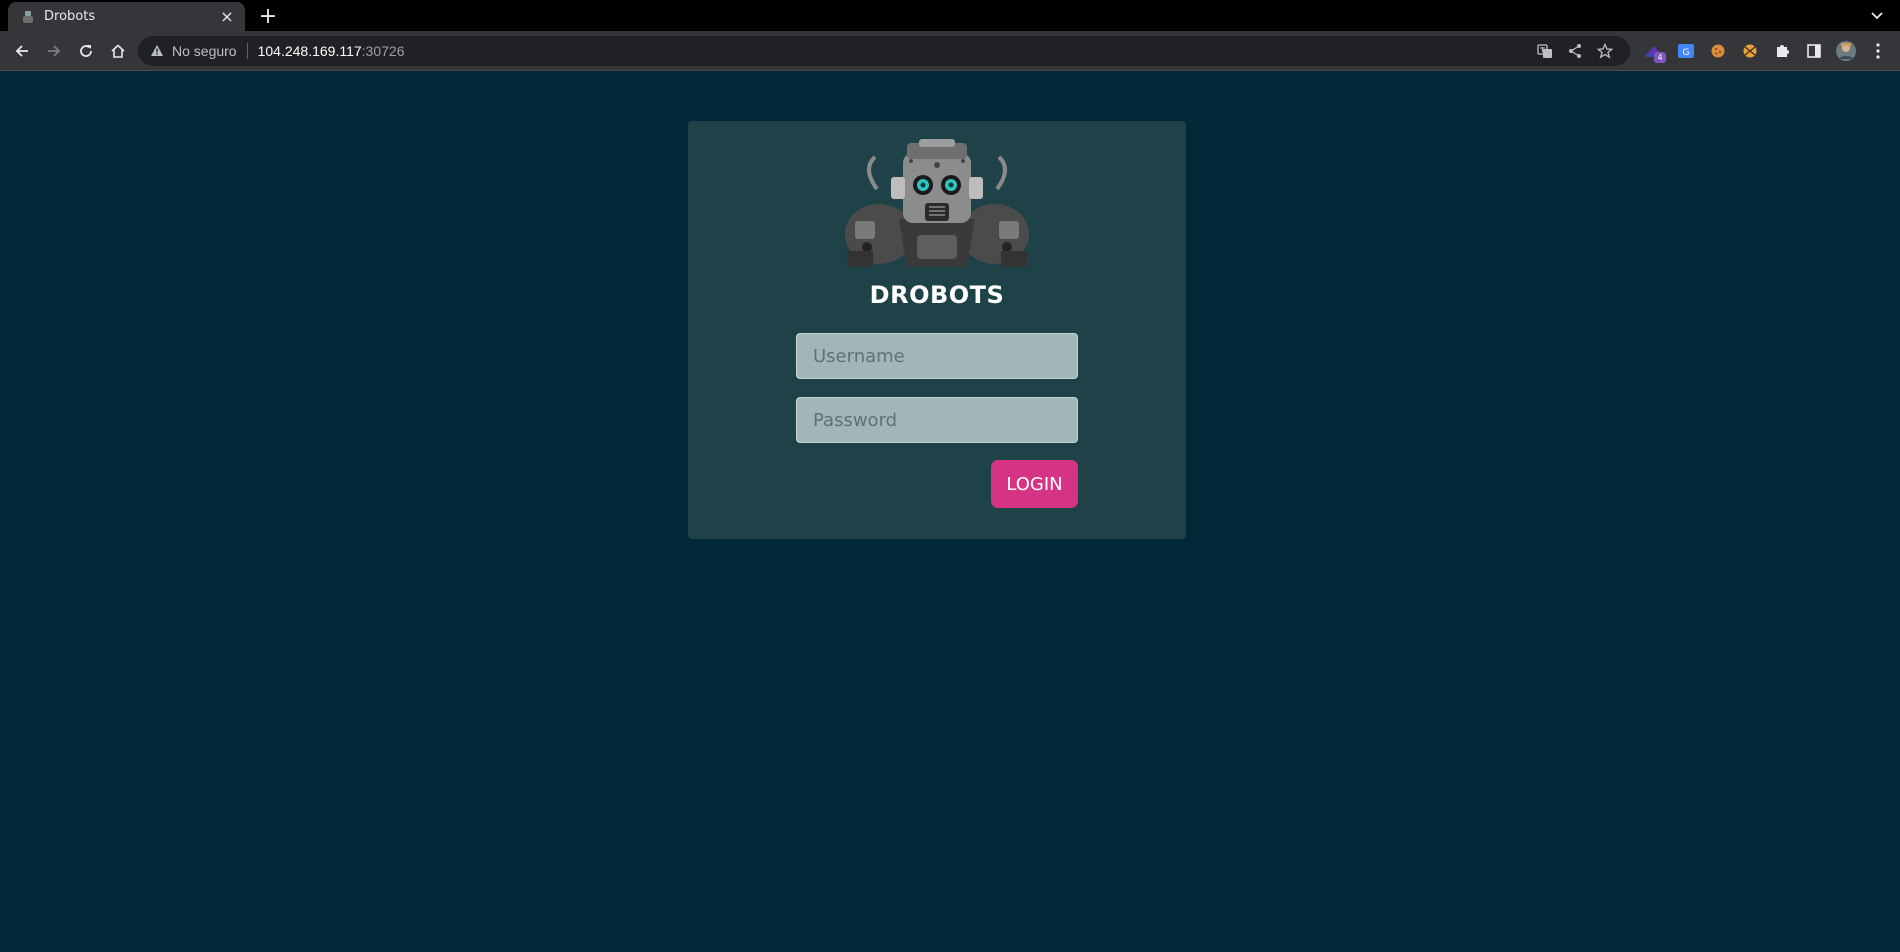 The image size is (1900, 952). What do you see at coordinates (247, 50) in the screenshot?
I see `address-divider` at bounding box center [247, 50].